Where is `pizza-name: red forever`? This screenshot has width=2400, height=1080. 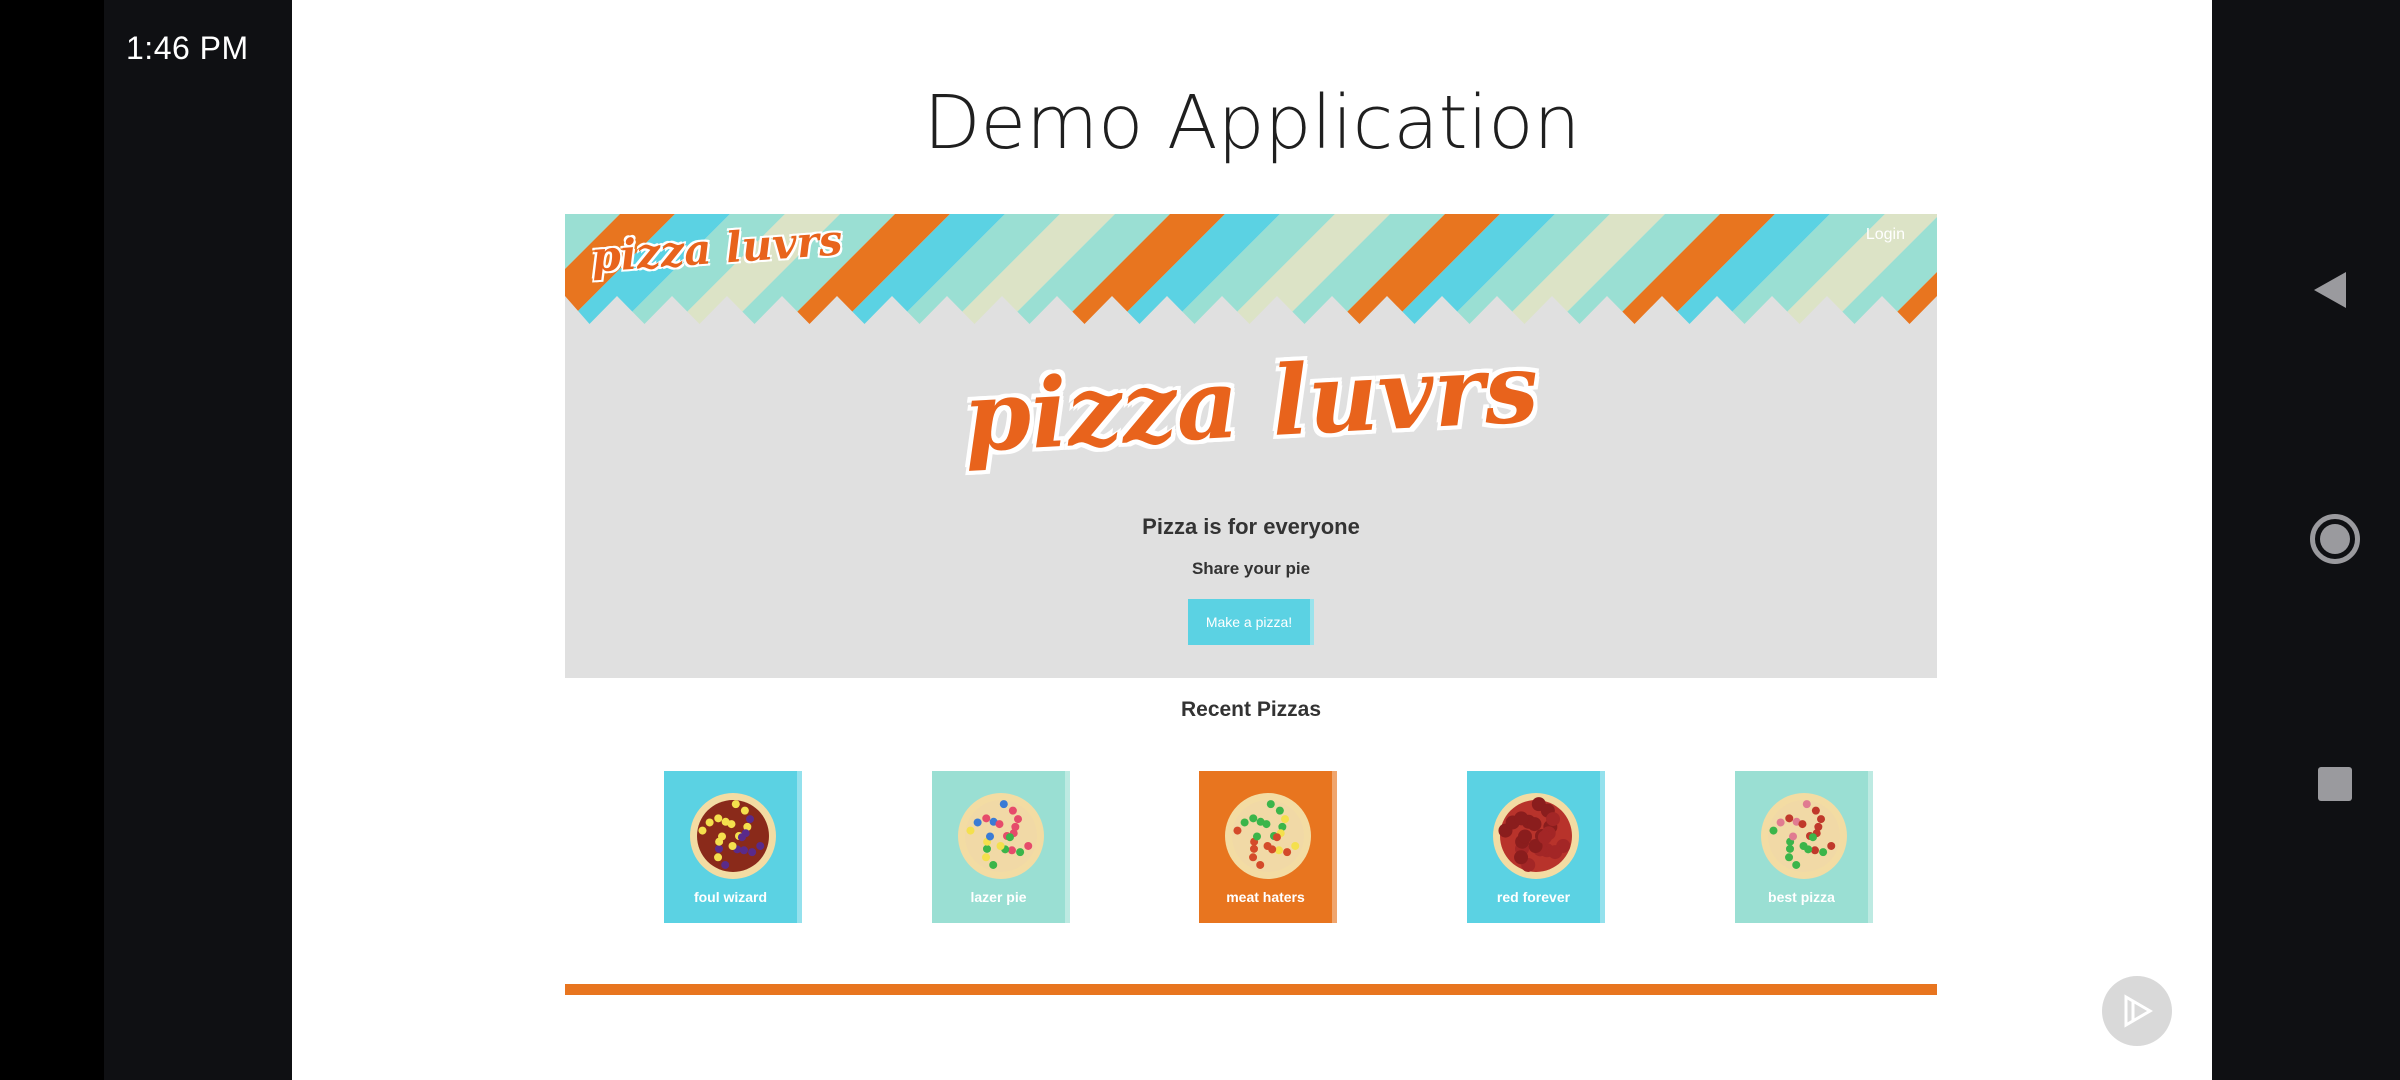
pizza-name: red forever is located at coordinates (1533, 897).